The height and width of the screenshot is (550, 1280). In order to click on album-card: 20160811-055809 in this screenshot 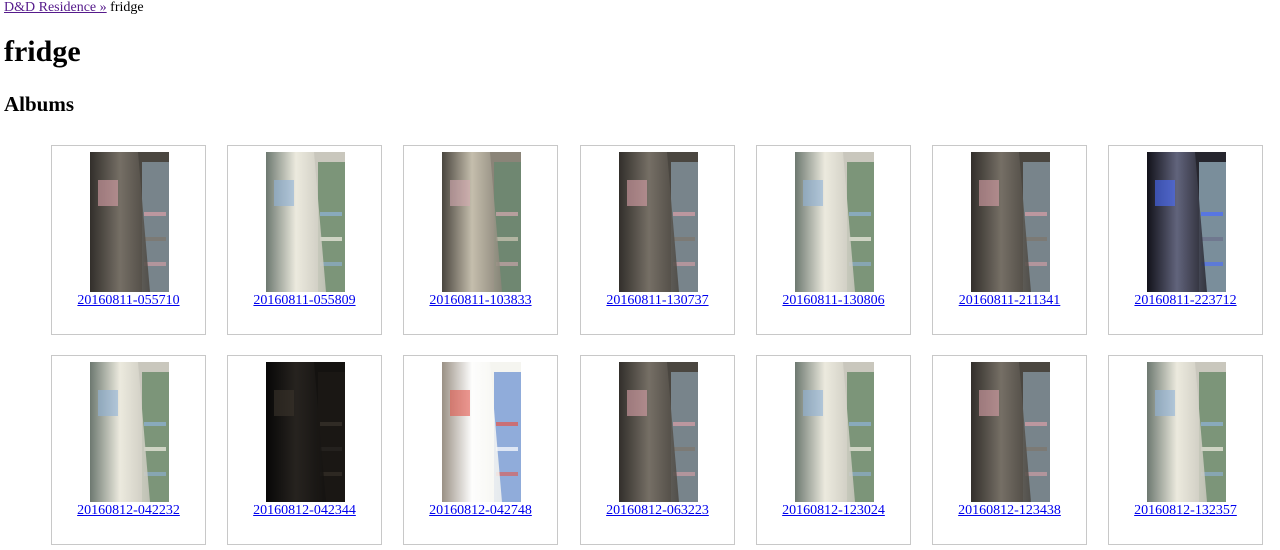, I will do `click(304, 240)`.